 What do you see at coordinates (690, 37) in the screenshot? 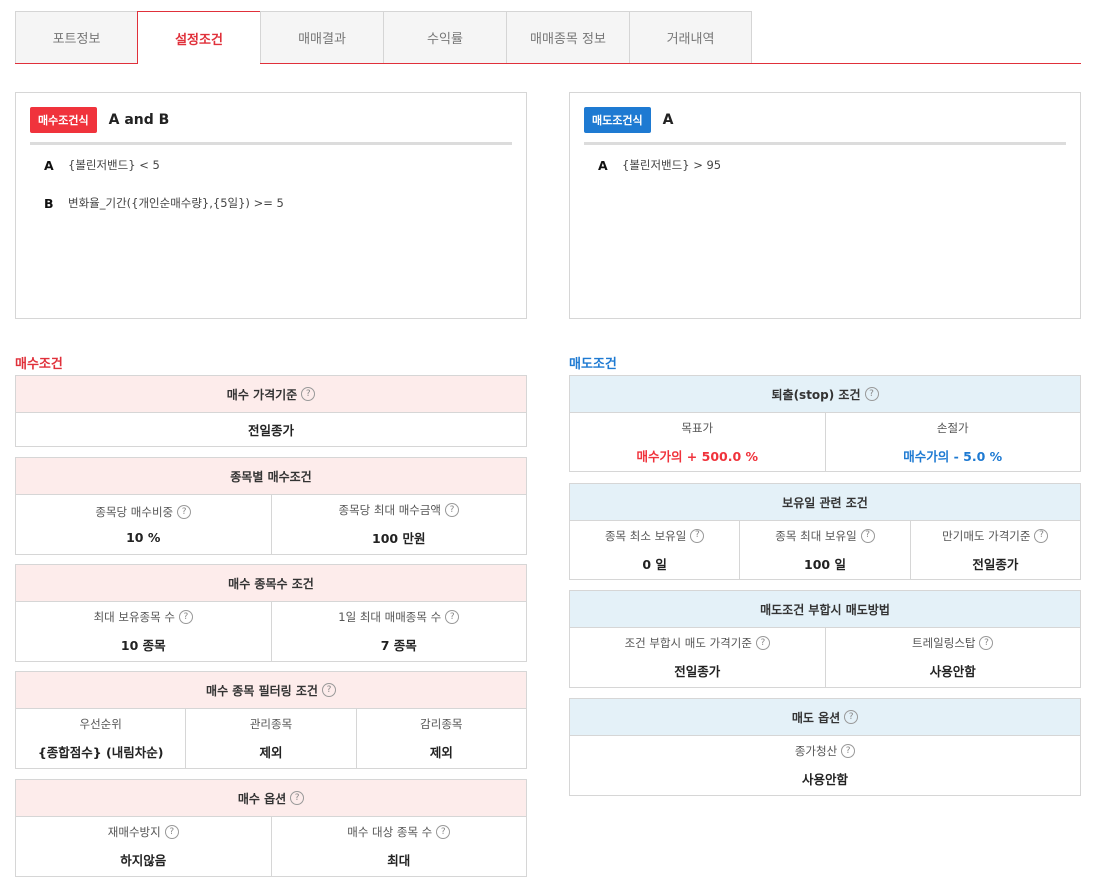
I see `tab-history: 거래내역` at bounding box center [690, 37].